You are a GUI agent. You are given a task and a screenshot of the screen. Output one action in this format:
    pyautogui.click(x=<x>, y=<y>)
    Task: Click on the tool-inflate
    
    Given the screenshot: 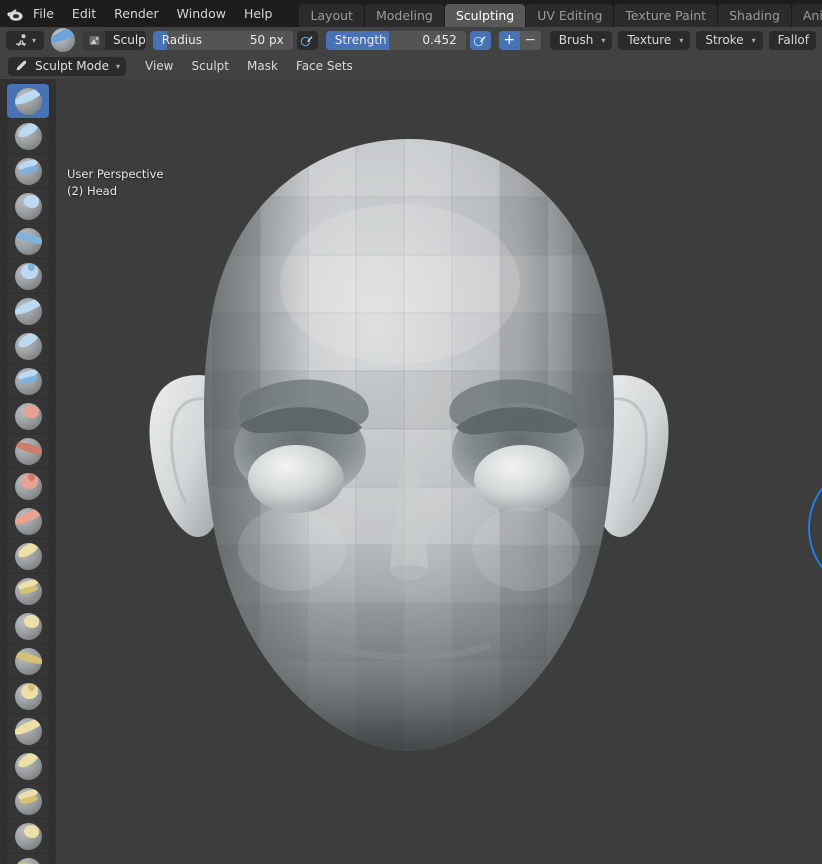 What is the action you would take?
    pyautogui.click(x=28, y=311)
    